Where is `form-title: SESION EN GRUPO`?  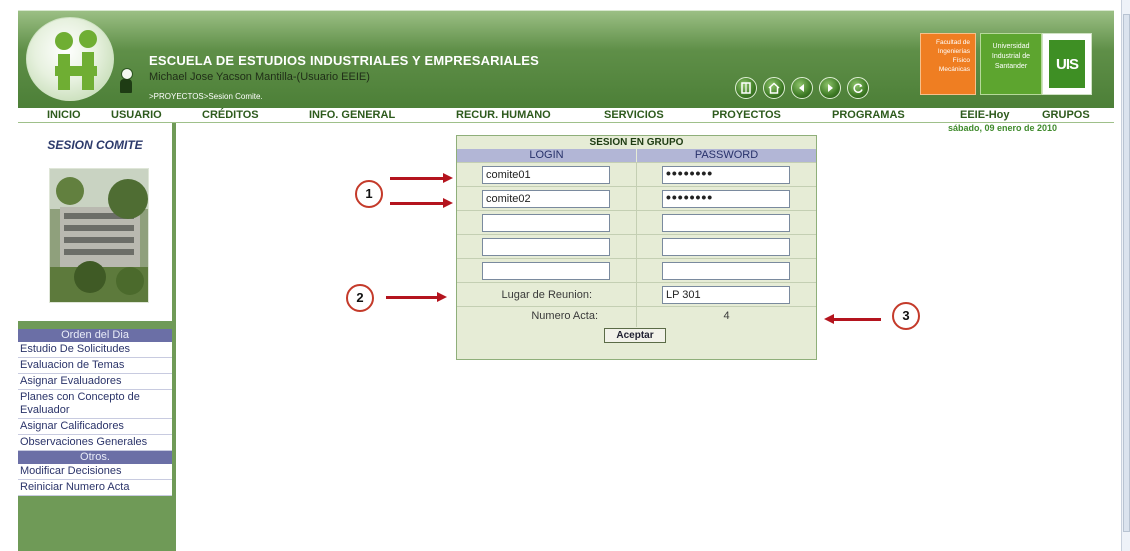
form-title: SESION EN GRUPO is located at coordinates (636, 142).